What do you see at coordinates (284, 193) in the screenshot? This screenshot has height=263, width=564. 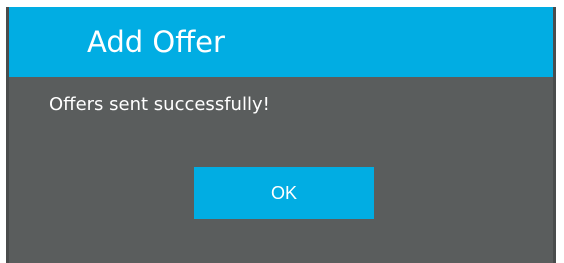 I see `ok-button: OK` at bounding box center [284, 193].